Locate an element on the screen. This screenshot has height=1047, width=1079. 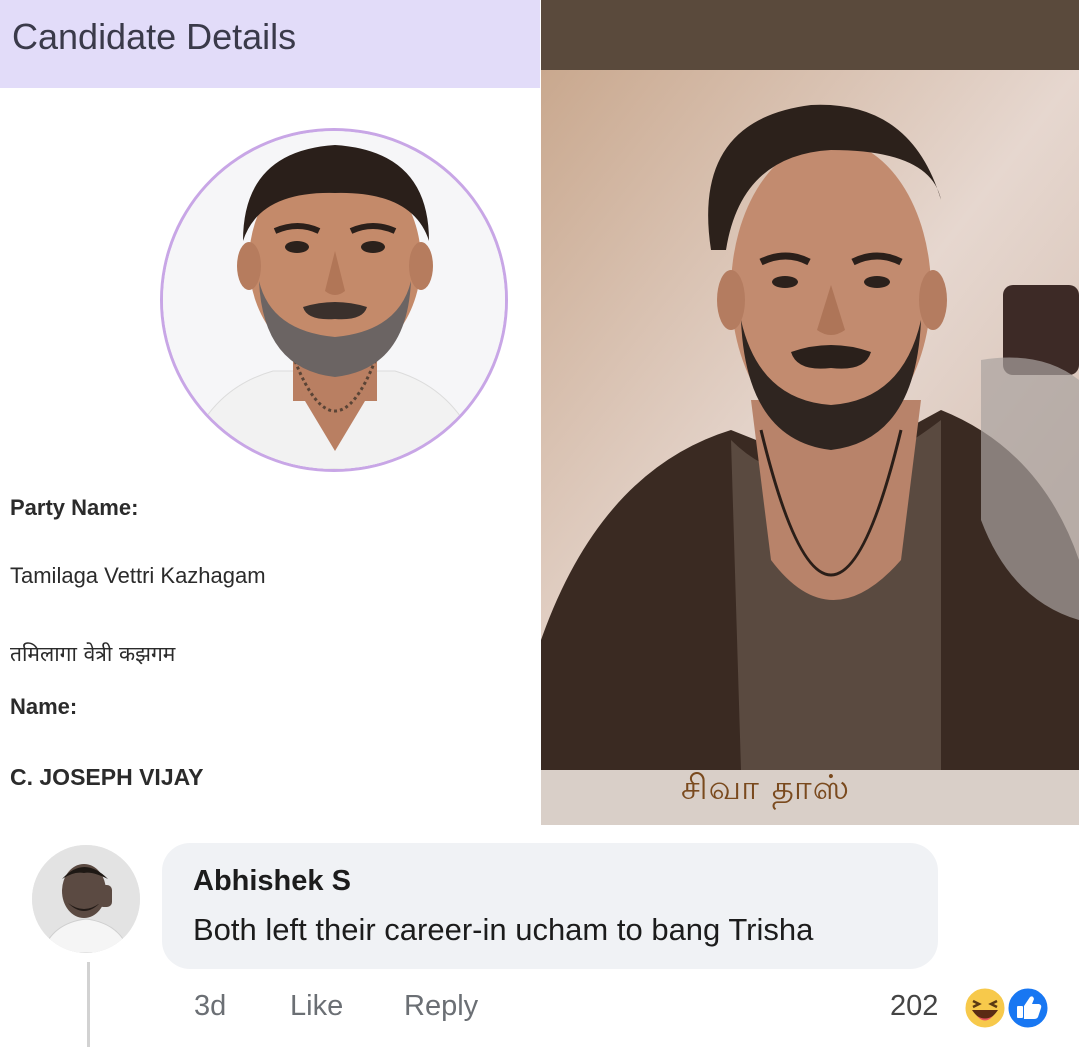
party-name-hindi: तमिलागा वेत्री कझगम is located at coordinates (93, 654).